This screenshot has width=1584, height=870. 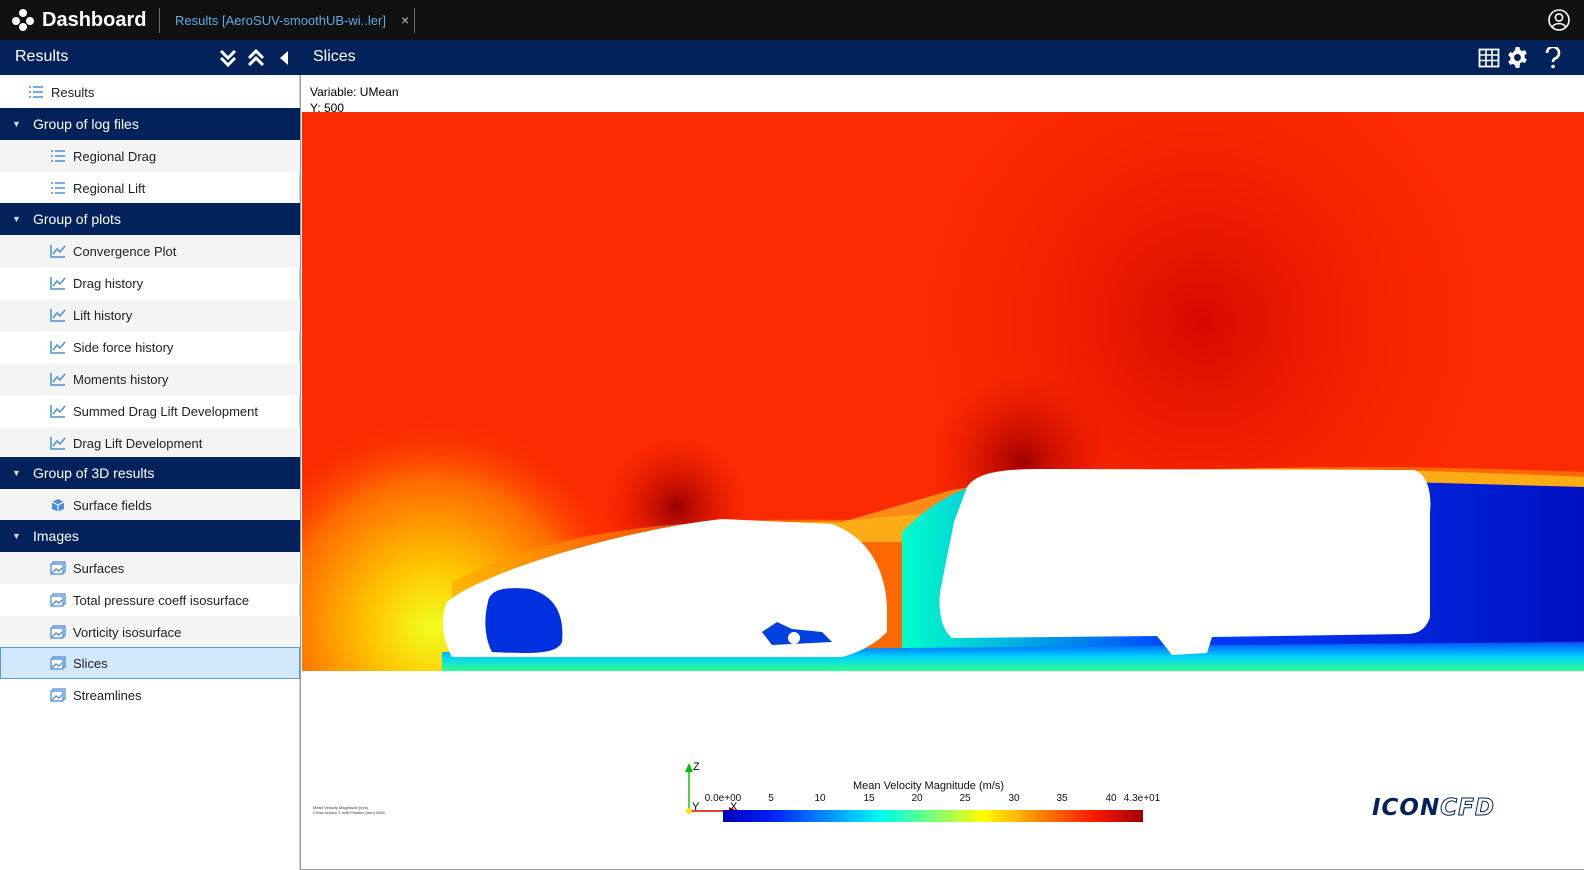 What do you see at coordinates (150, 57) in the screenshot?
I see `results-panel-header: Results` at bounding box center [150, 57].